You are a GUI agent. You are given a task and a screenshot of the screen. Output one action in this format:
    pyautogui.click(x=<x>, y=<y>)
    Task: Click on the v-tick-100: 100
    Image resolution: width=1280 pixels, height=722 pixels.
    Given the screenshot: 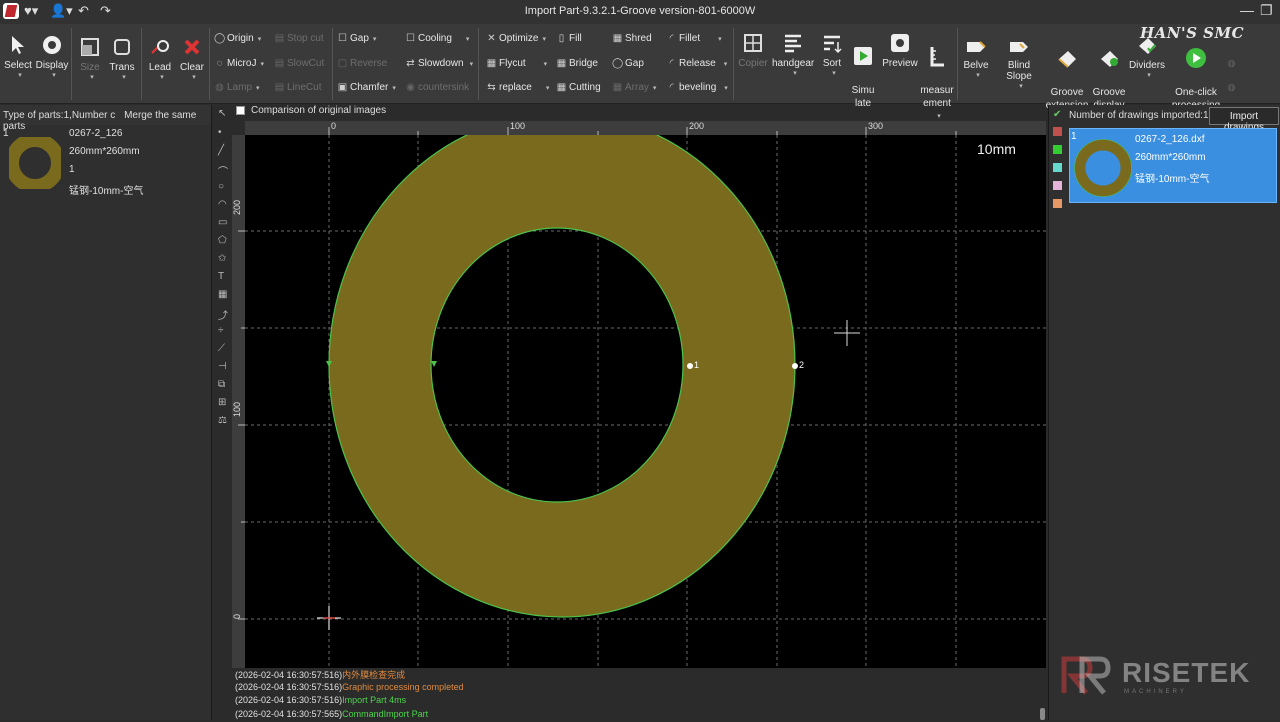 What is the action you would take?
    pyautogui.click(x=237, y=409)
    